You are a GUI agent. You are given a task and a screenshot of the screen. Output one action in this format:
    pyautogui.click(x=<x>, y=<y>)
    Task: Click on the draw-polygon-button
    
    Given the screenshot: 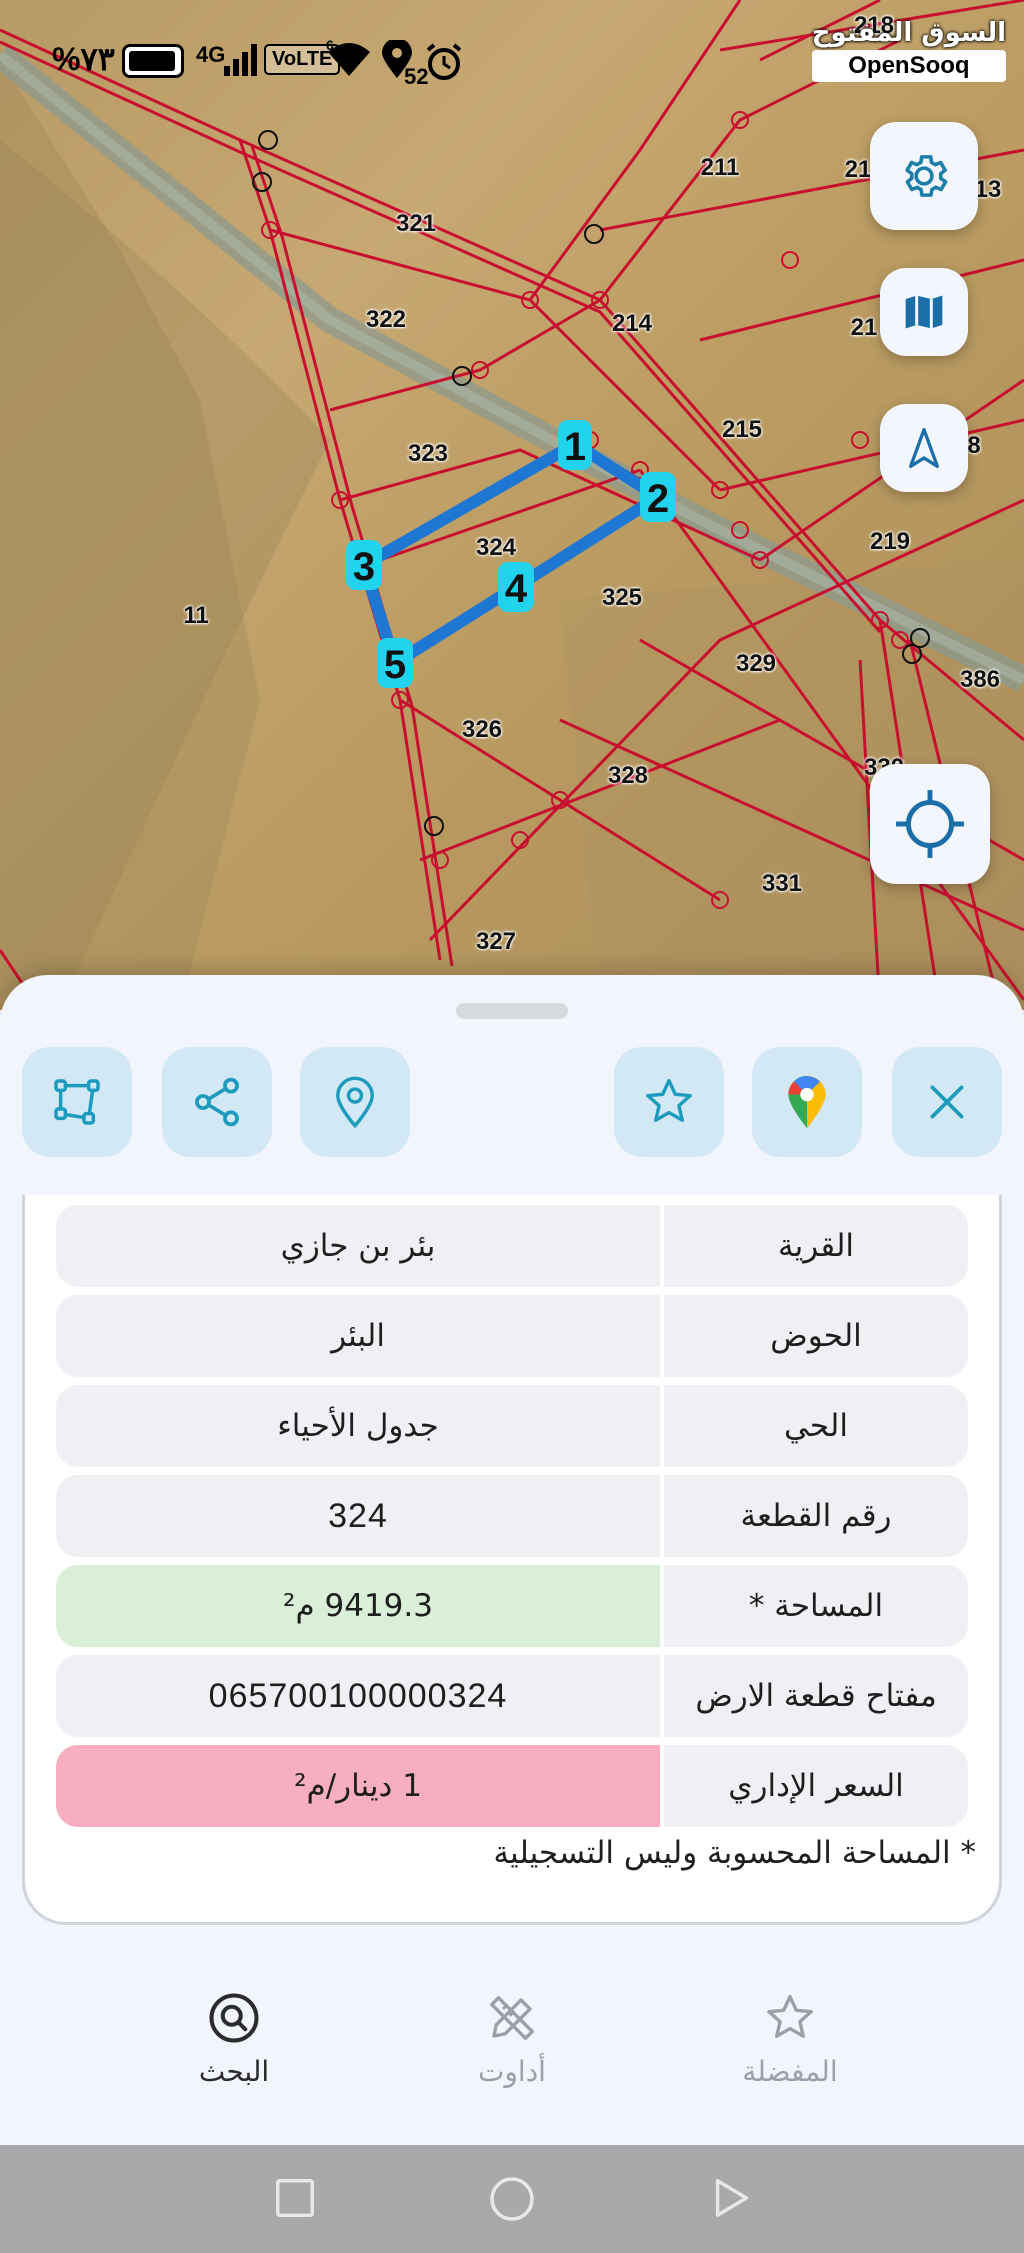 What is the action you would take?
    pyautogui.click(x=77, y=1102)
    